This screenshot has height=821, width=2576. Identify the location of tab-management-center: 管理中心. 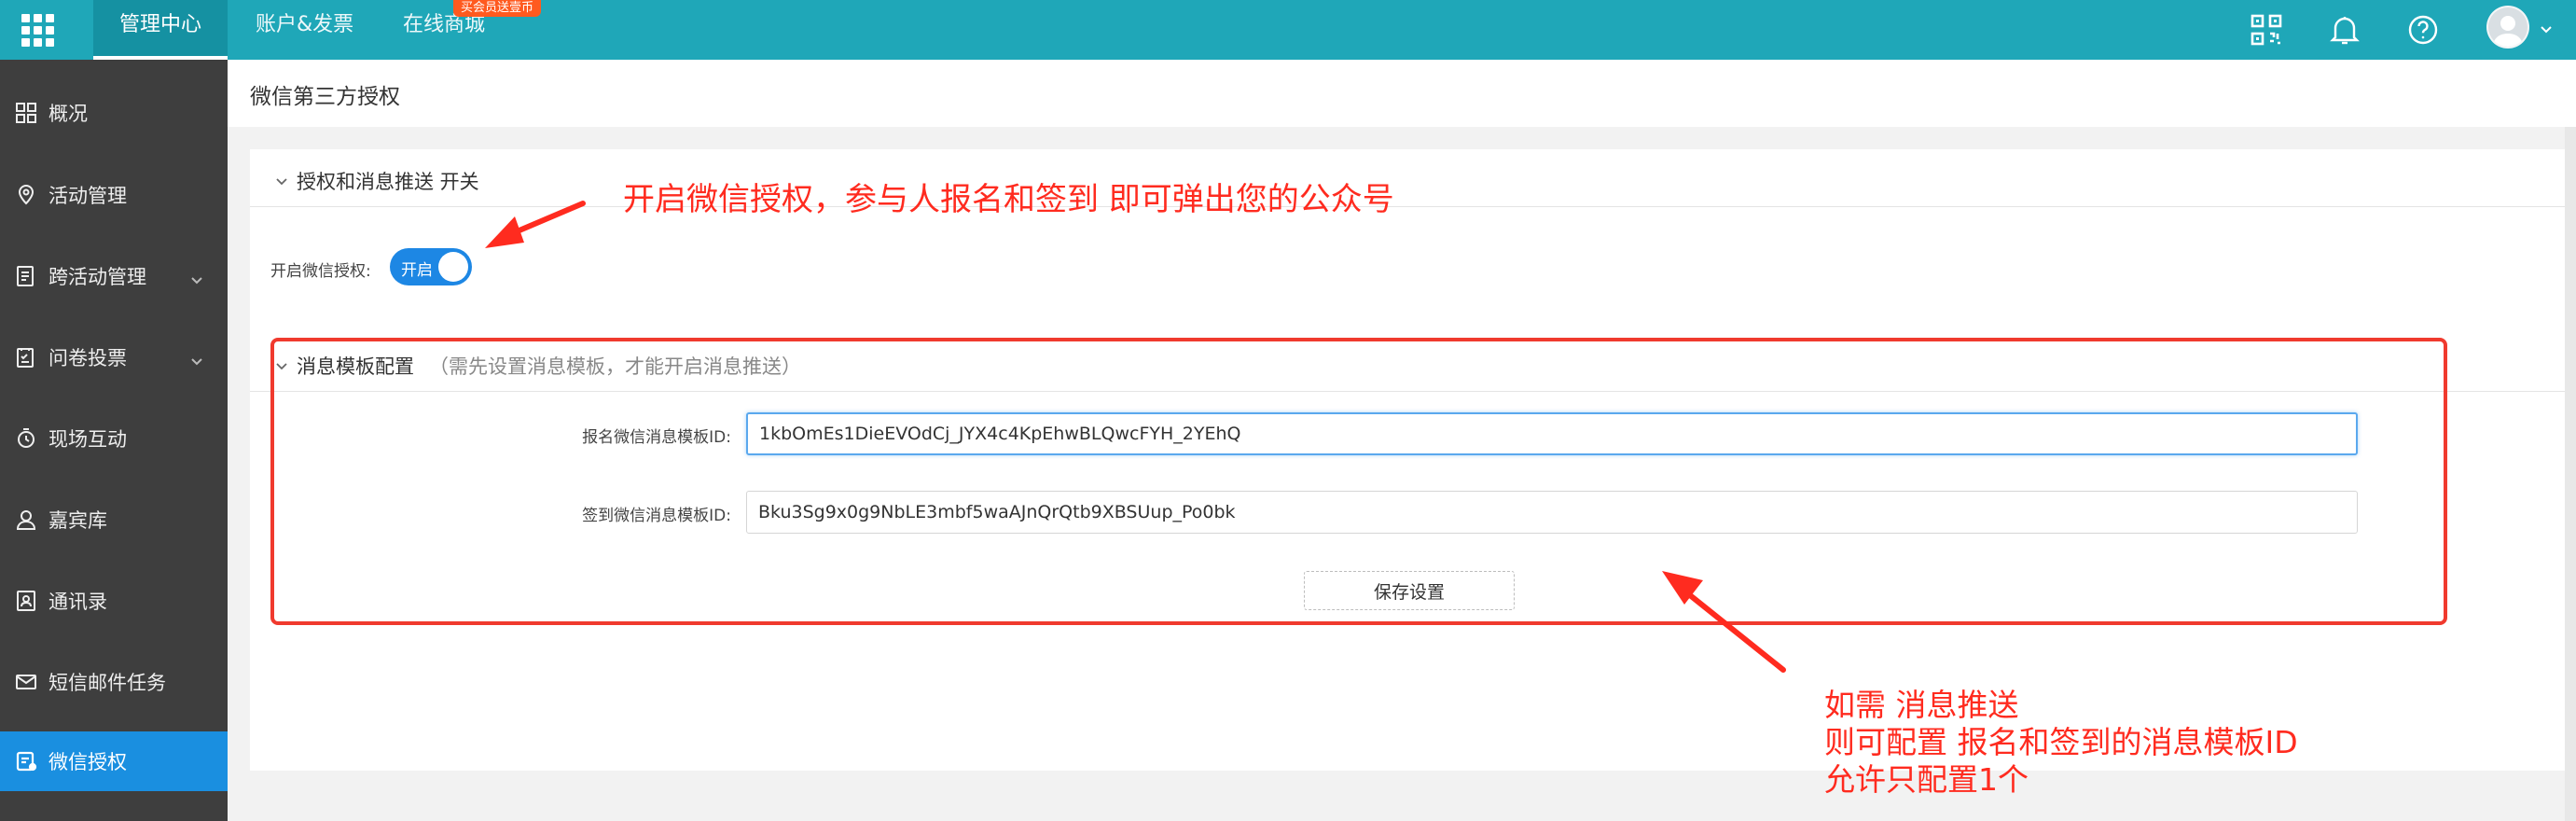
(160, 30).